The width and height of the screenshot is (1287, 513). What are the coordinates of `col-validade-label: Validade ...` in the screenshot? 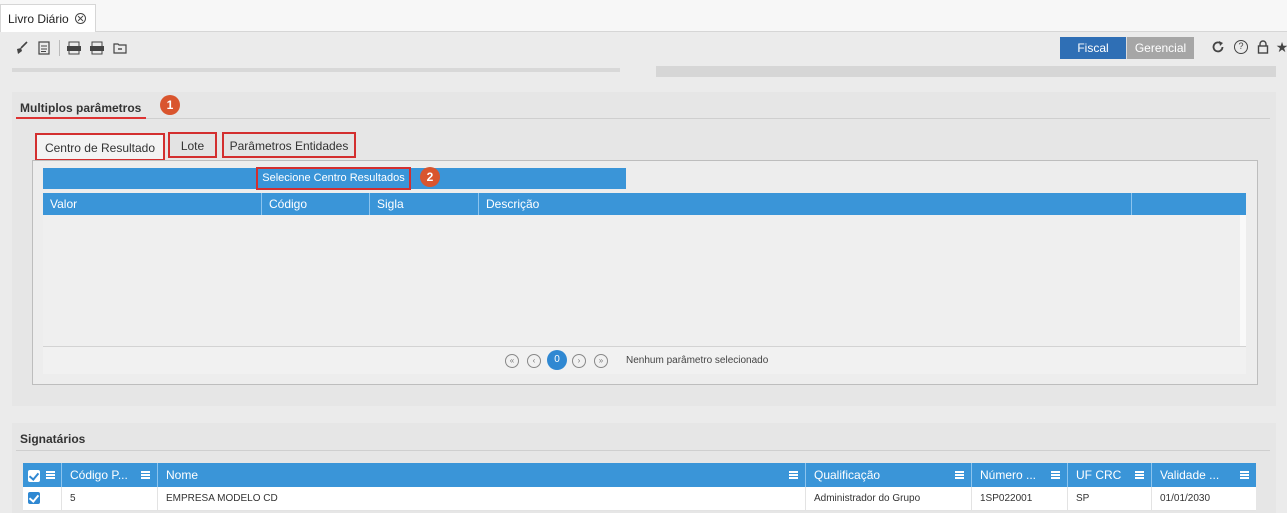 It's located at (1190, 475).